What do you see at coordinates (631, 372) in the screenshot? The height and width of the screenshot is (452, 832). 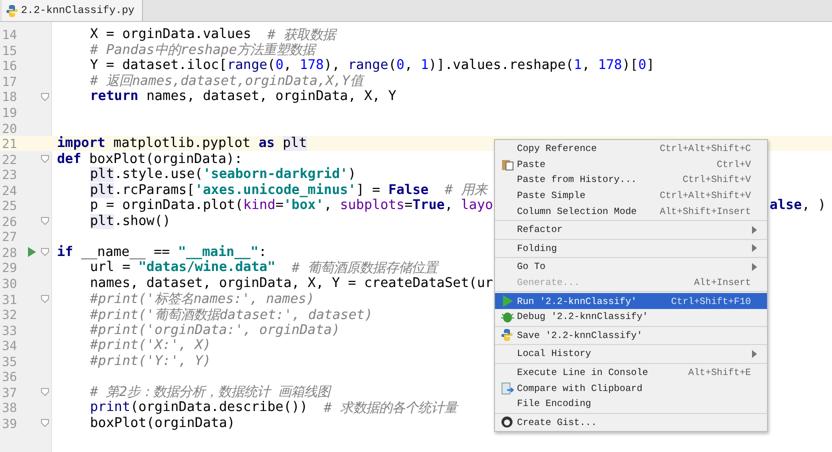 I see `menu-item: Execute Line in Console Alt+Shift+E` at bounding box center [631, 372].